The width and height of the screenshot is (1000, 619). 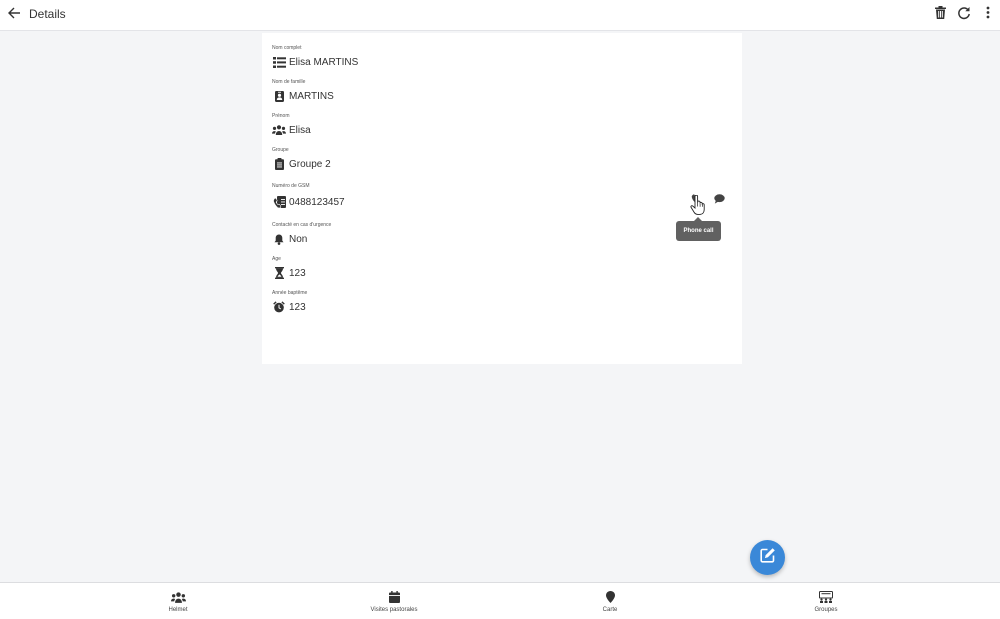 I want to click on nav-label: Groupes, so click(x=826, y=610).